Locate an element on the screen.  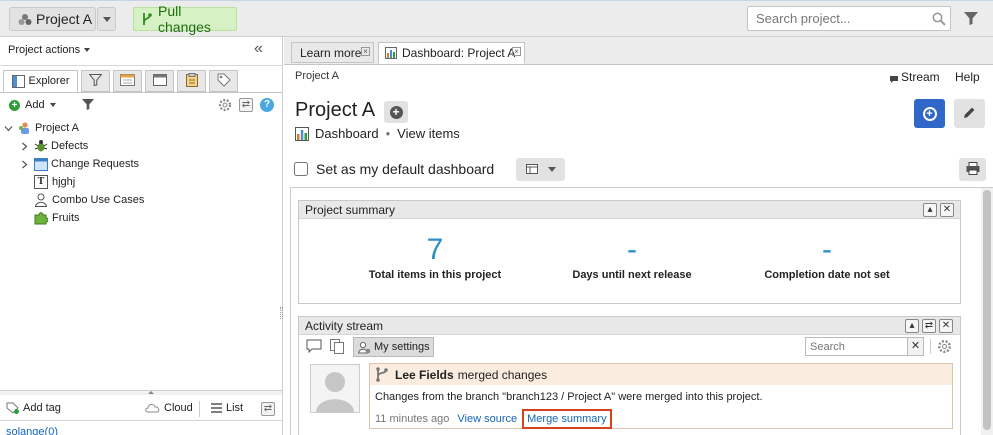
settings-gear-icon is located at coordinates (225, 106).